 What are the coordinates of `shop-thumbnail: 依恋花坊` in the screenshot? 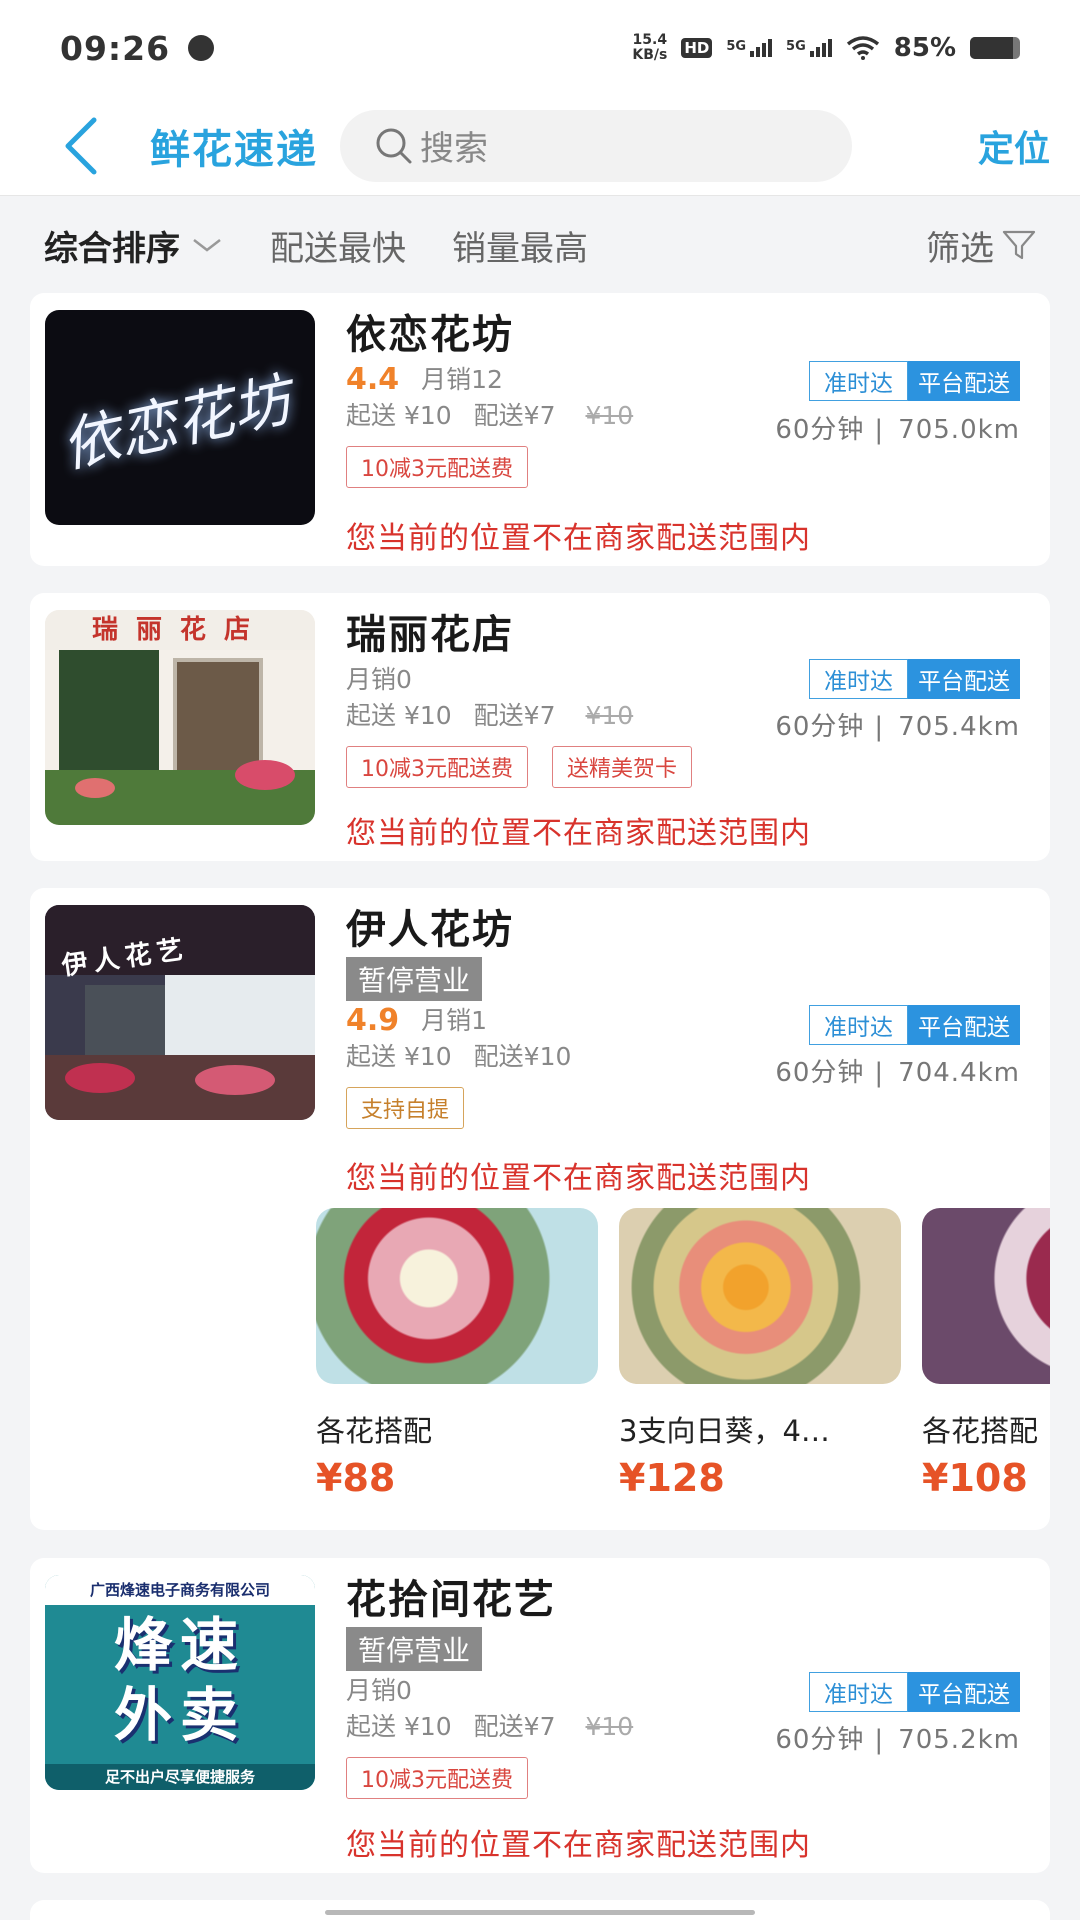 It's located at (180, 417).